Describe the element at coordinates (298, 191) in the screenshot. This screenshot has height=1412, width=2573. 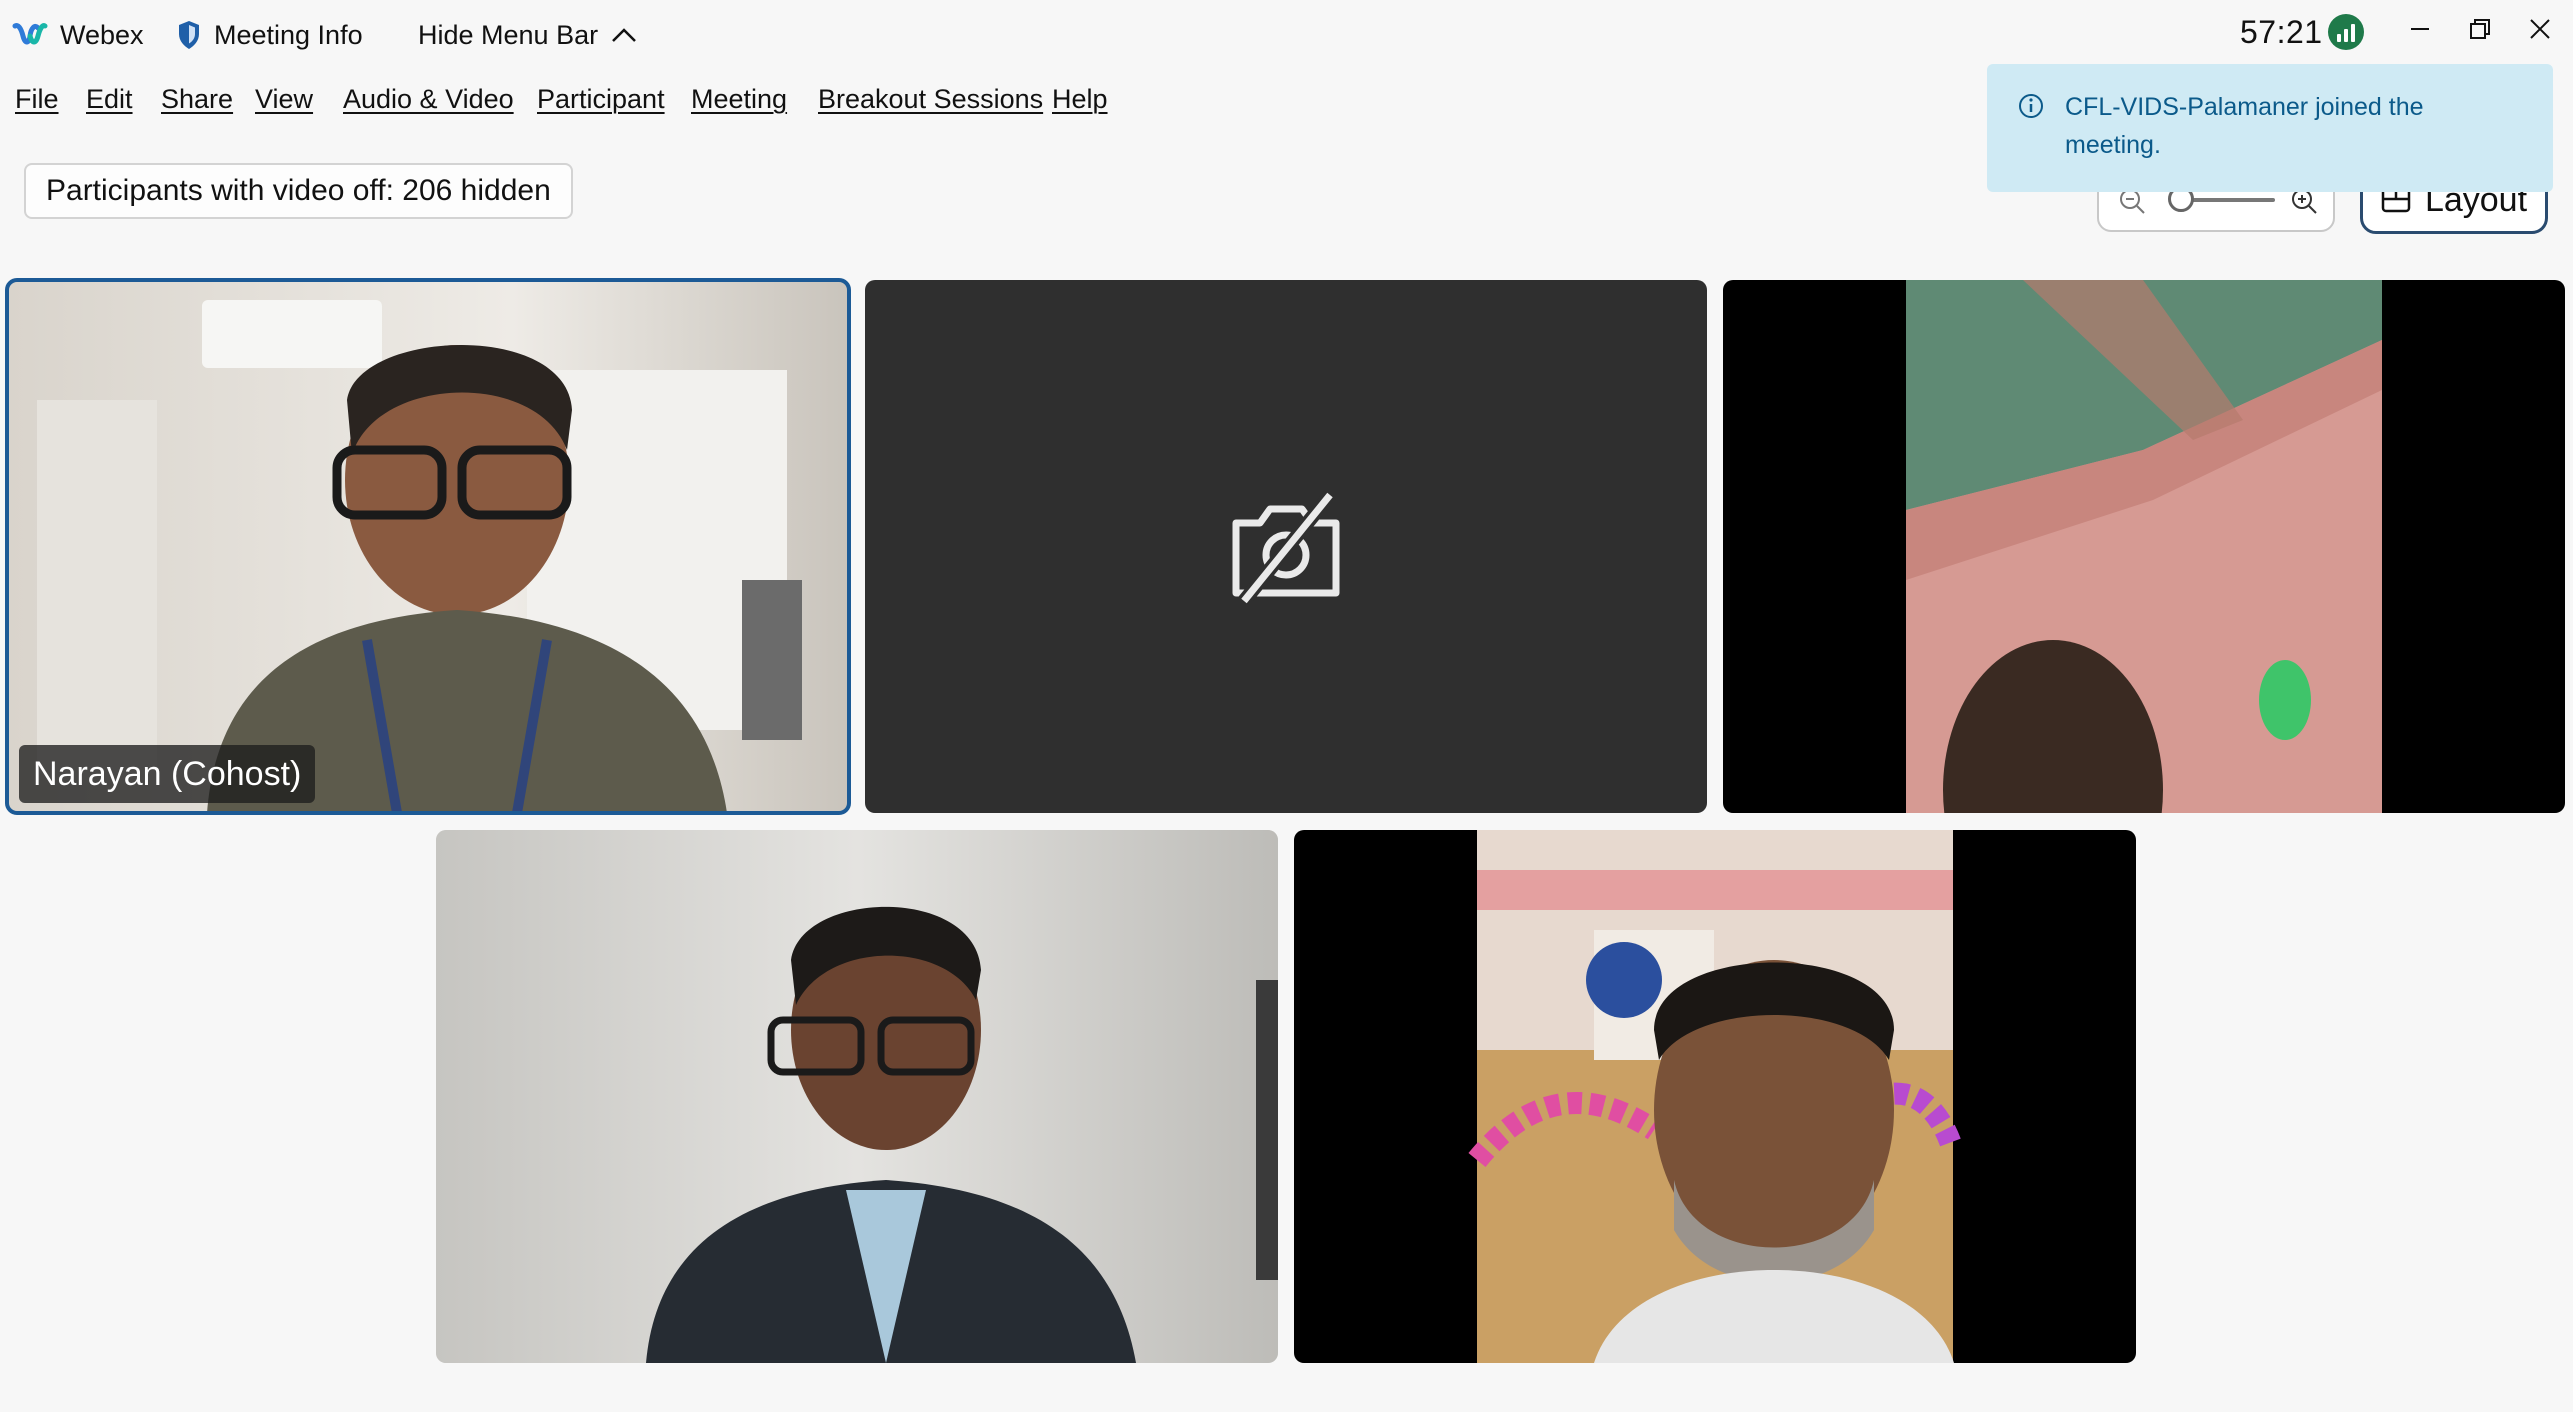
I see `hidden-participants-button: Participants with video off: 206 hidden` at that location.